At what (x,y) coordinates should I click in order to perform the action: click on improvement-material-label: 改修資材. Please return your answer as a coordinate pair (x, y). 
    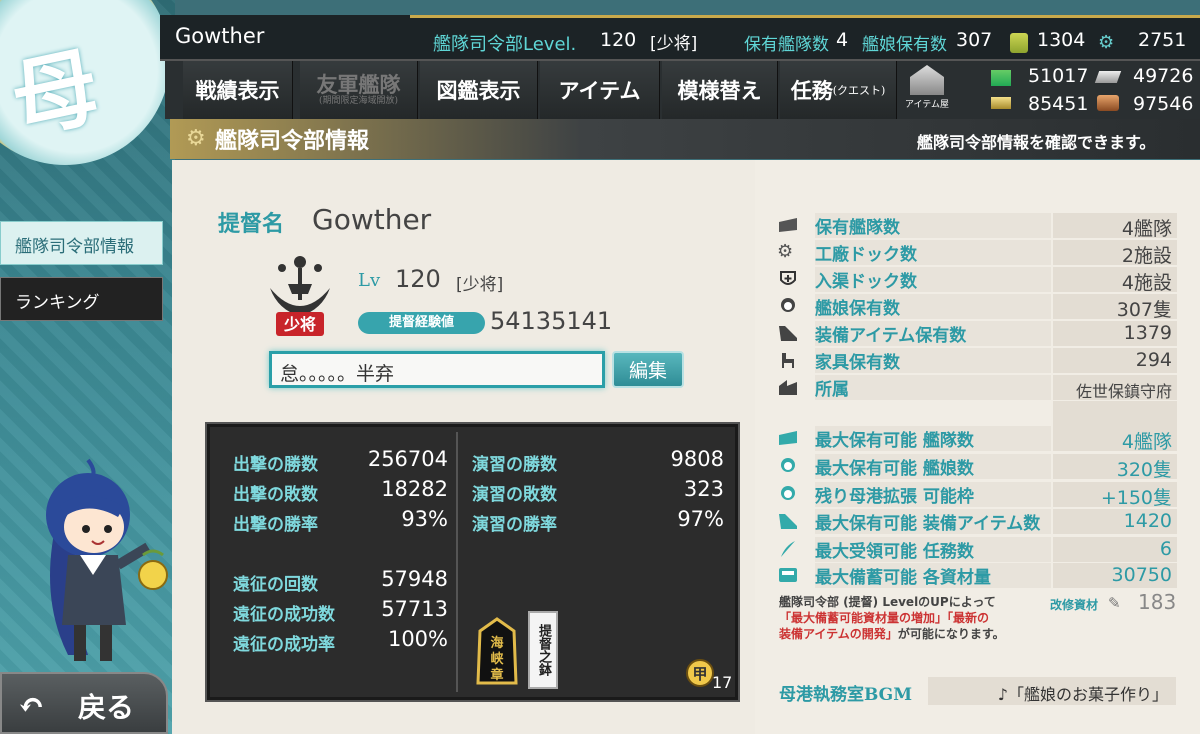
    Looking at the image, I should click on (1074, 605).